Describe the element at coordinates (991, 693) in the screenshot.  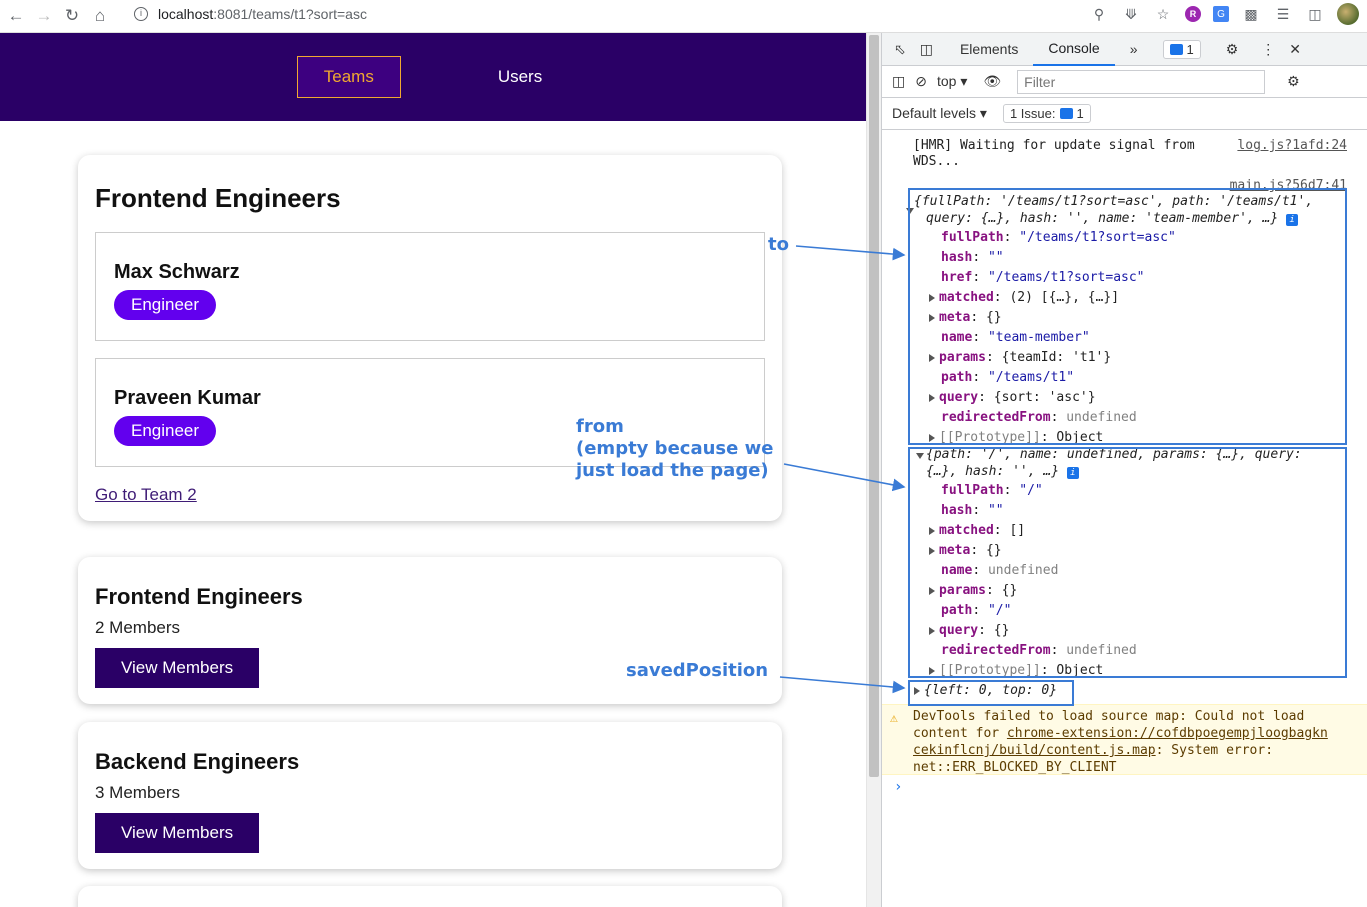
I see `saved-position-highlight-box` at that location.